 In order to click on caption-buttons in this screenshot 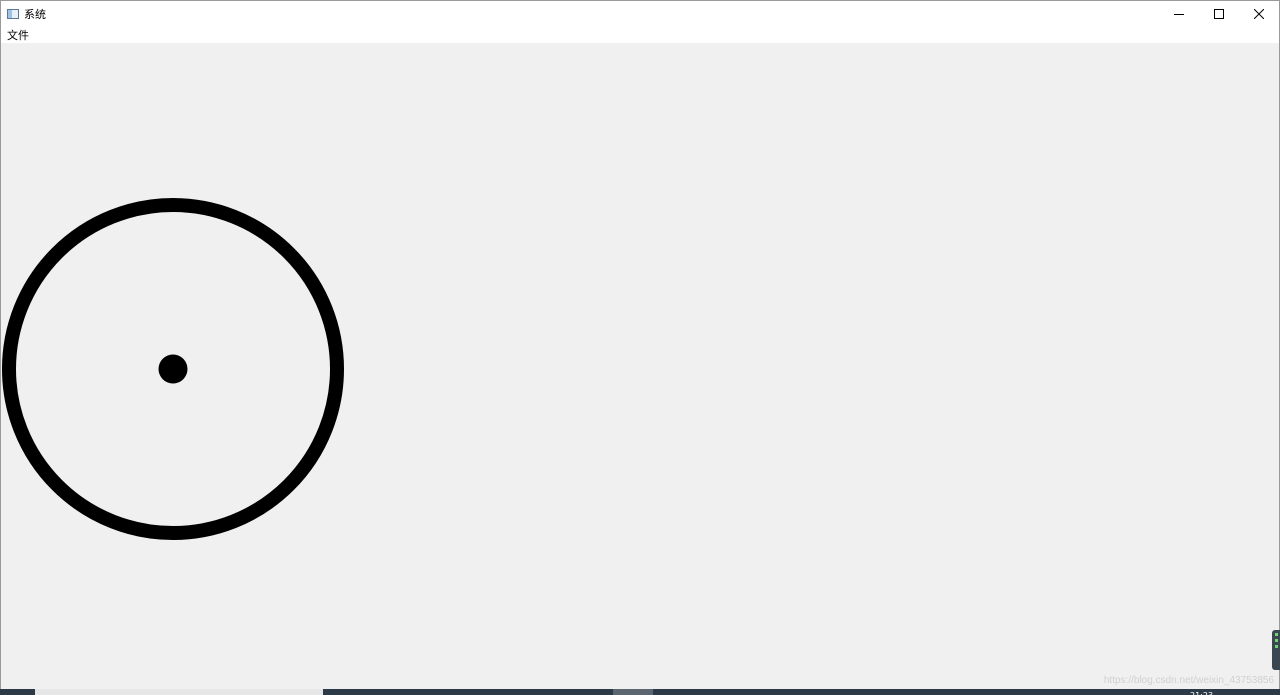, I will do `click(1219, 13)`.